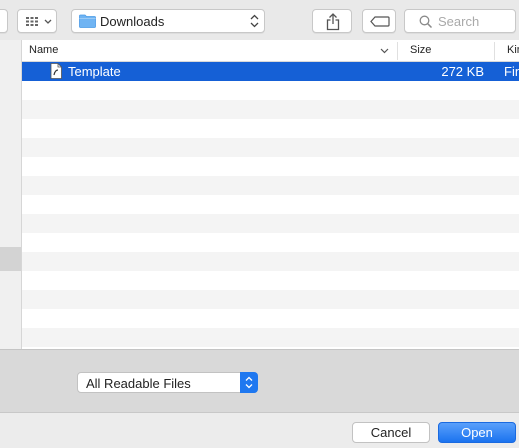 This screenshot has height=448, width=519. What do you see at coordinates (87, 21) in the screenshot?
I see `folder-icon` at bounding box center [87, 21].